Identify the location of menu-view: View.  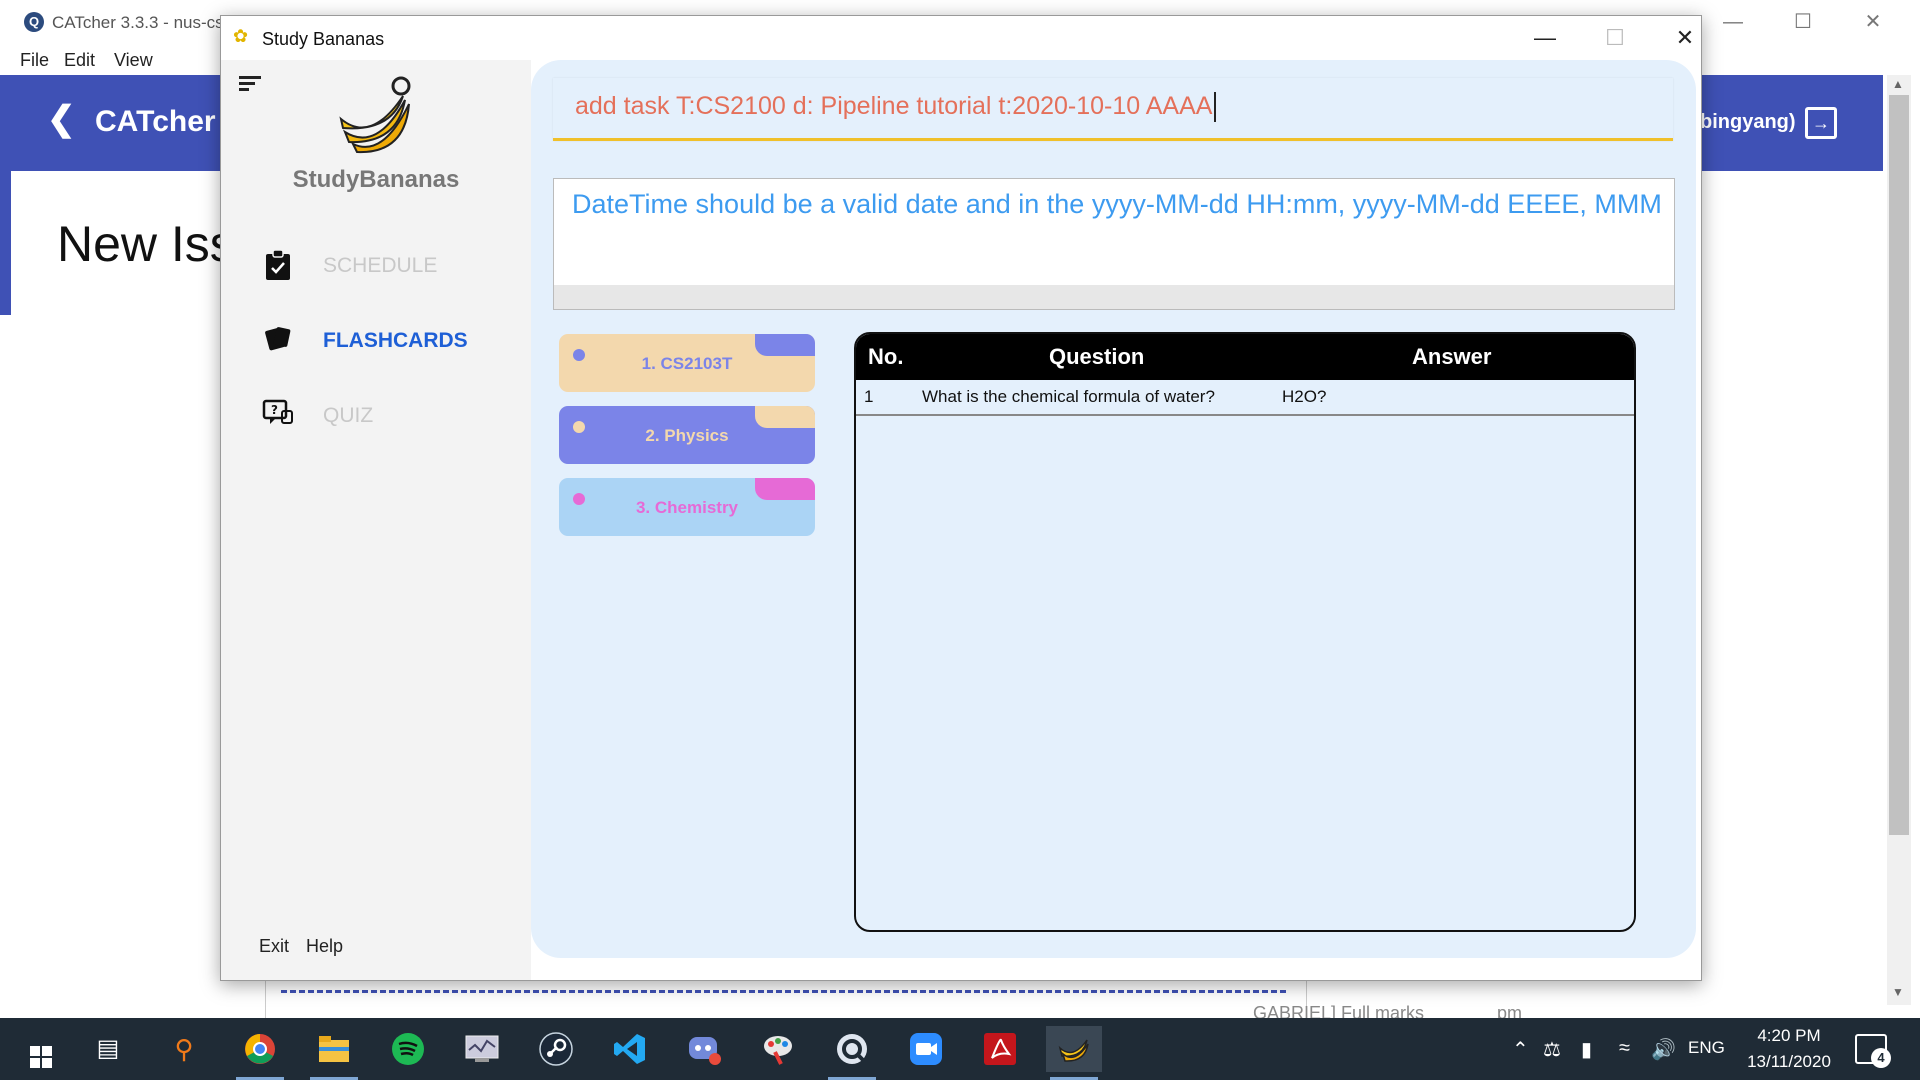
(133, 60).